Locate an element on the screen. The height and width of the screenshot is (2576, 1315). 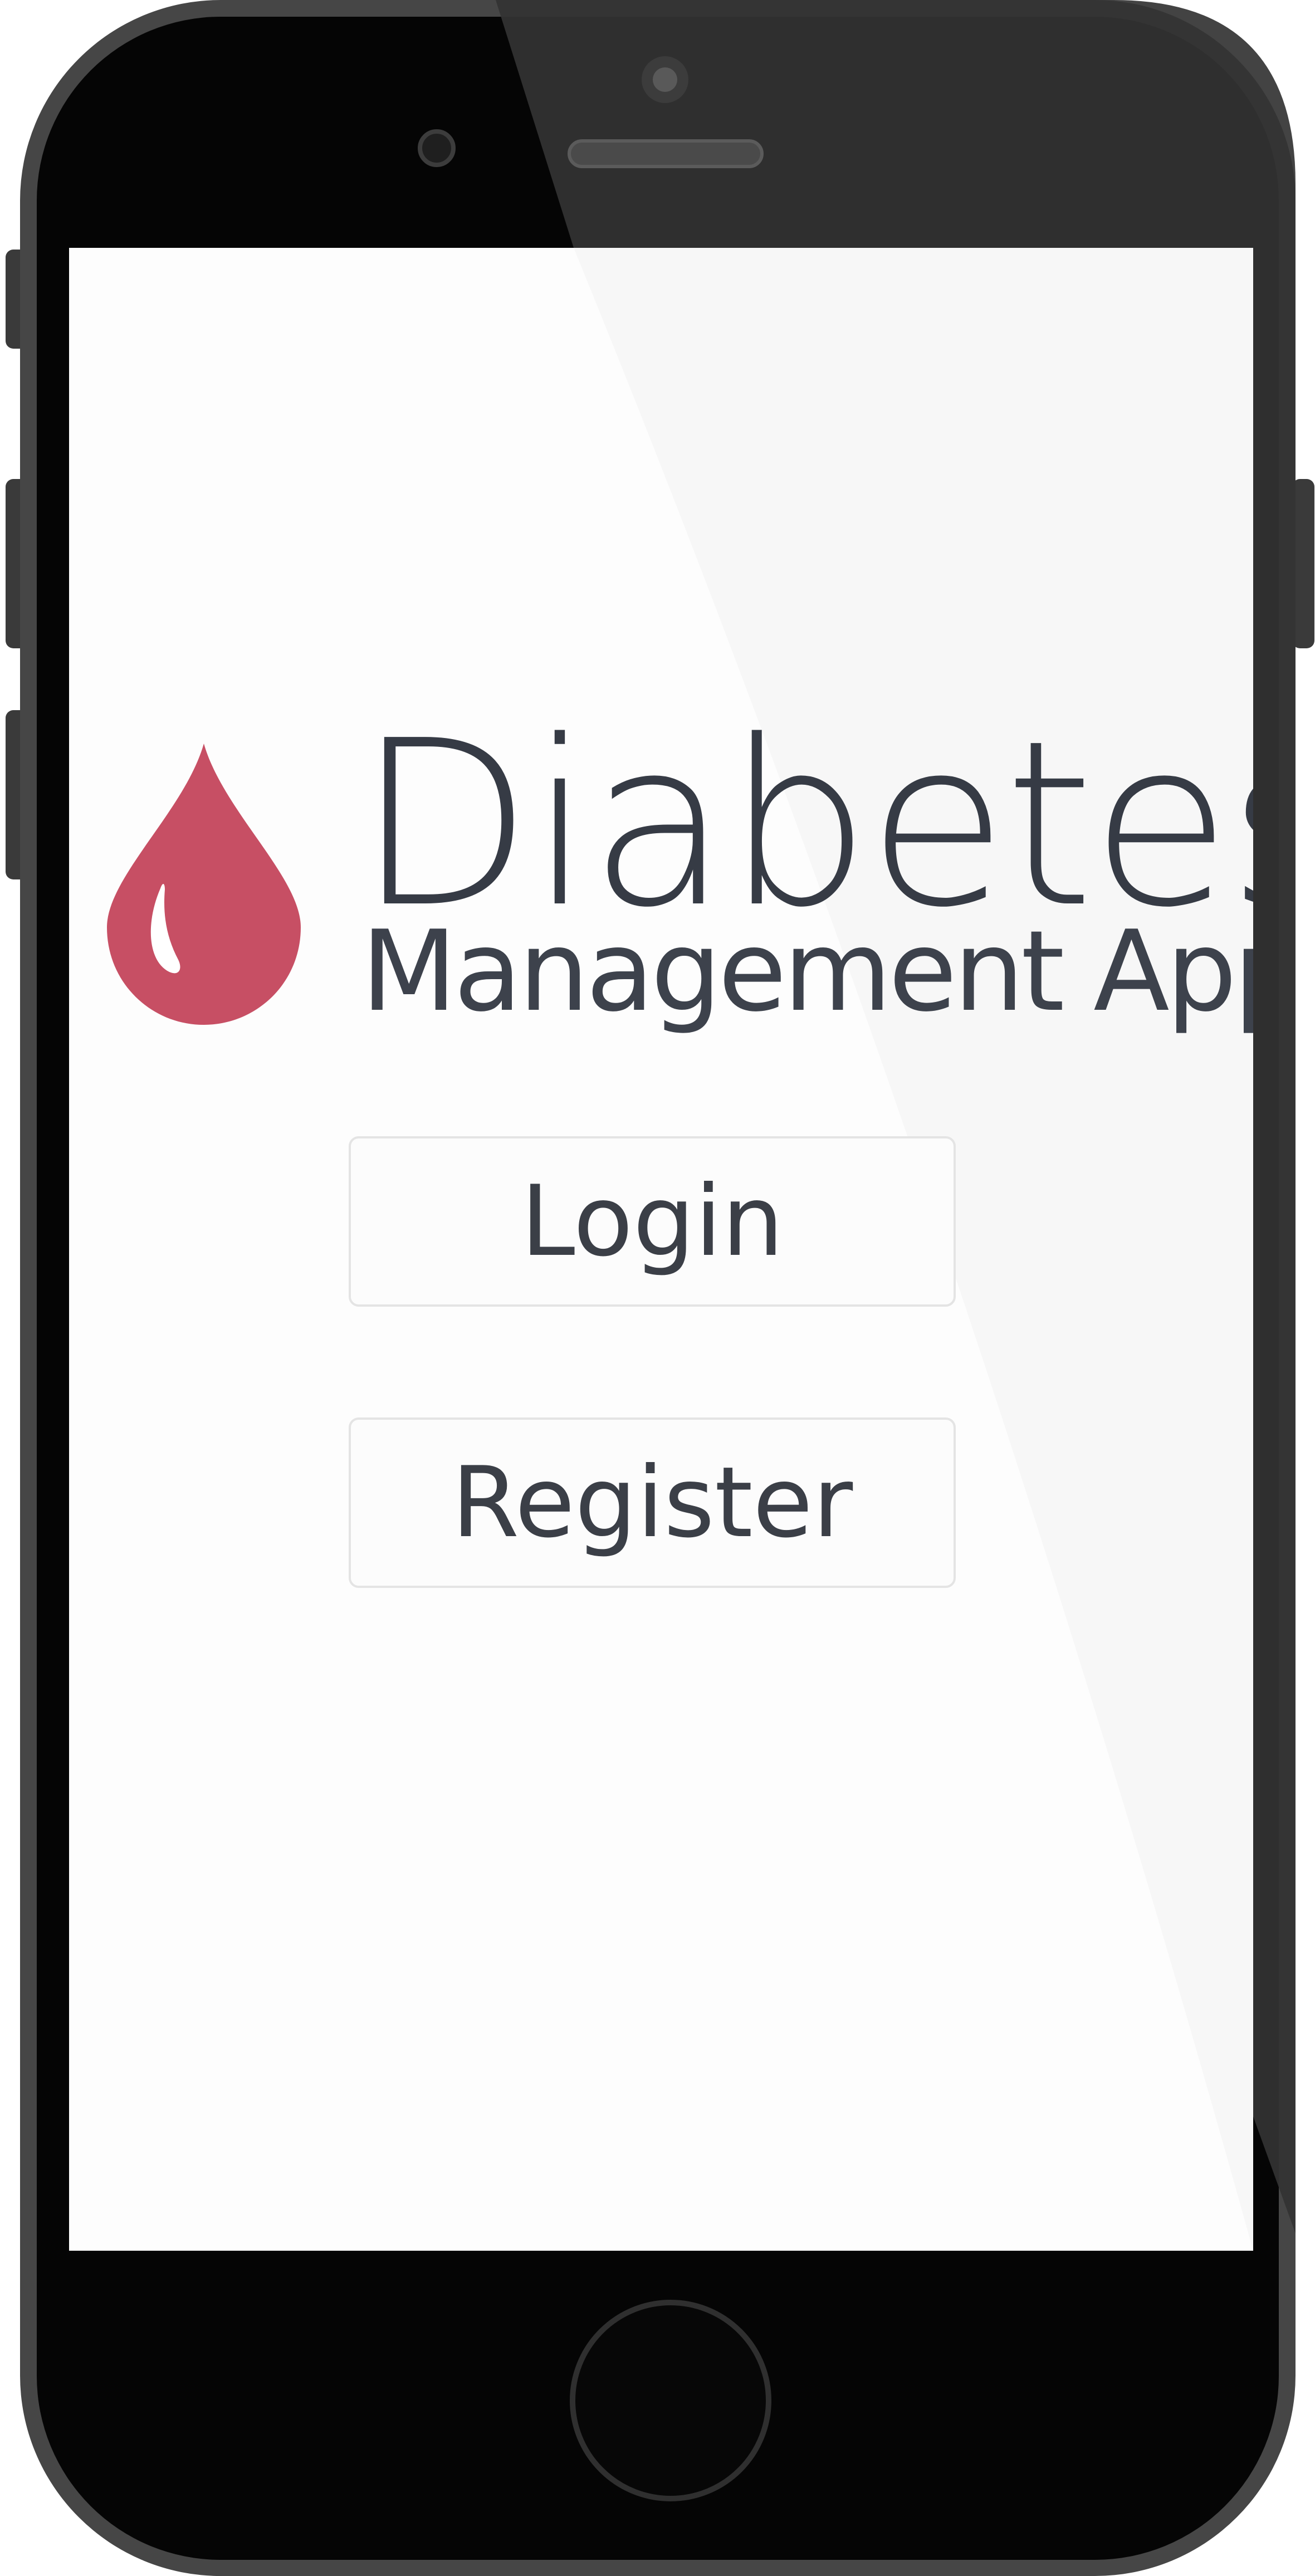
blood-drop-icon is located at coordinates (204, 885).